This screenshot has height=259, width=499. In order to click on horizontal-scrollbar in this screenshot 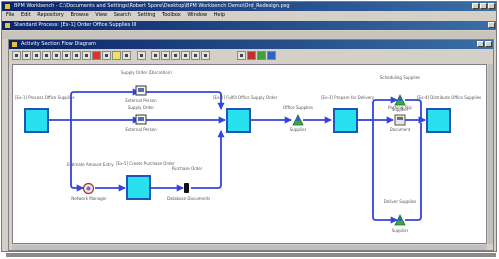, I will do `click(249, 247)`.